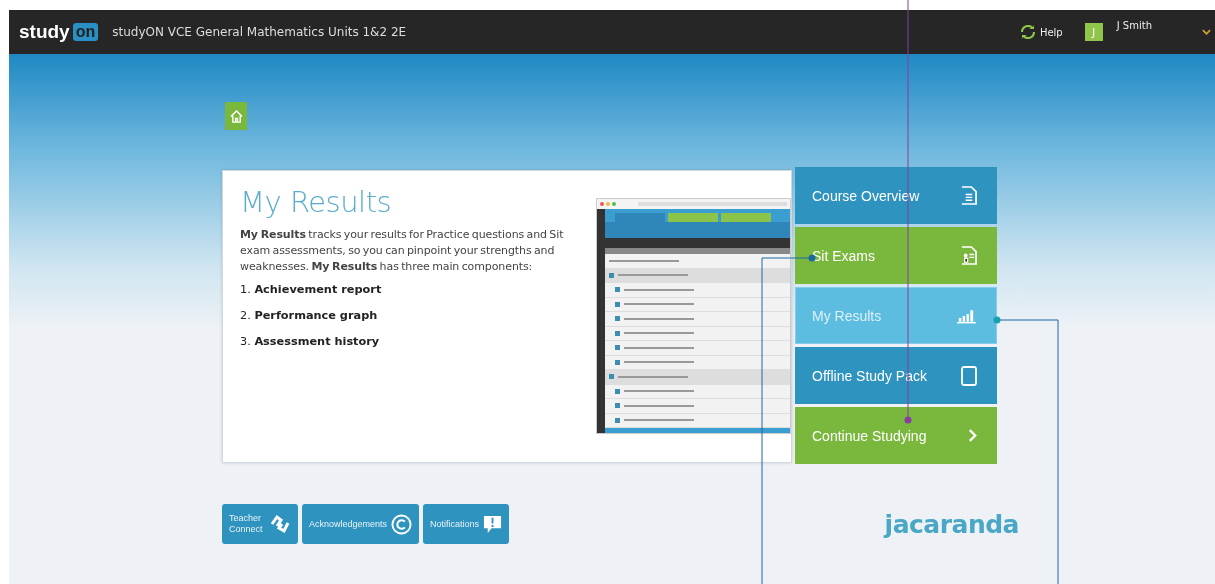 The width and height of the screenshot is (1215, 584). What do you see at coordinates (968, 195) in the screenshot?
I see `document-icon` at bounding box center [968, 195].